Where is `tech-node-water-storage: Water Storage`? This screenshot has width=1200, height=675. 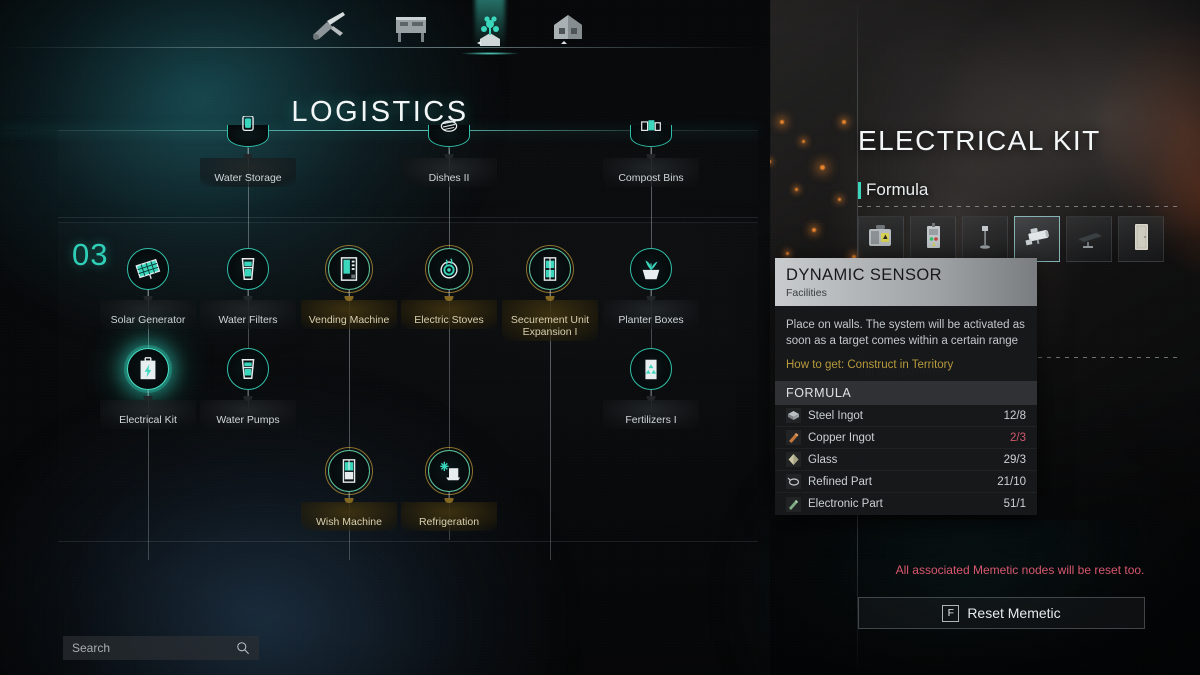 tech-node-water-storage: Water Storage is located at coordinates (248, 151).